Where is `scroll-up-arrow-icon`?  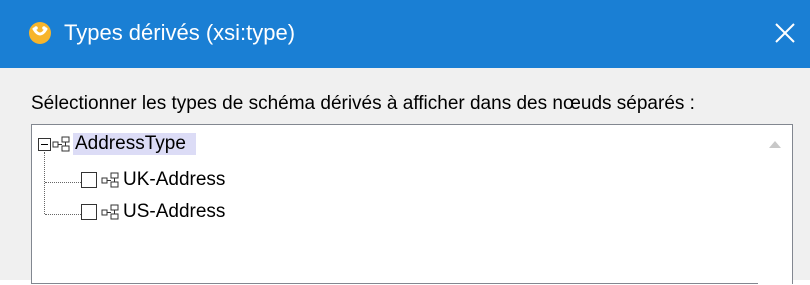
scroll-up-arrow-icon is located at coordinates (775, 144).